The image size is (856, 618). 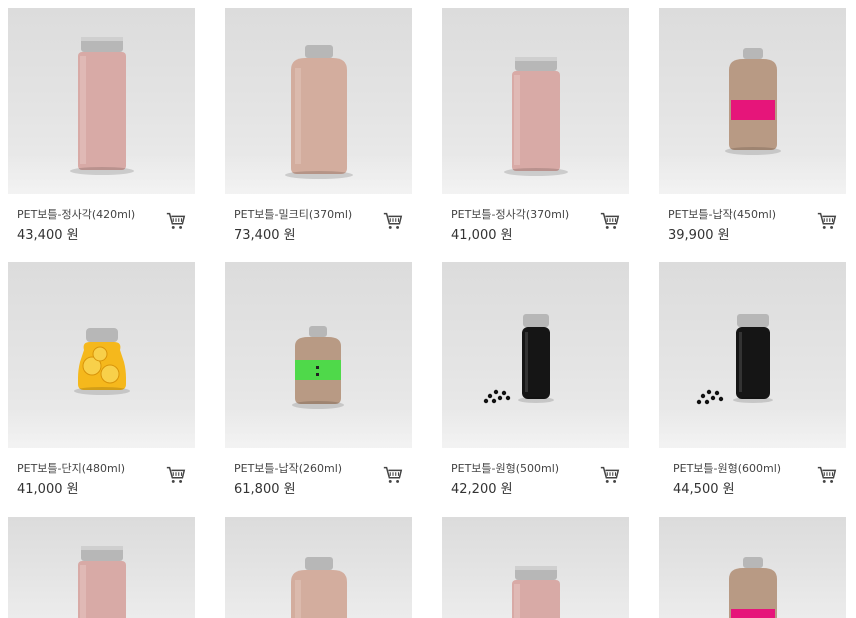 I want to click on product-name: PET보틀-원형(500ml), so click(x=505, y=468).